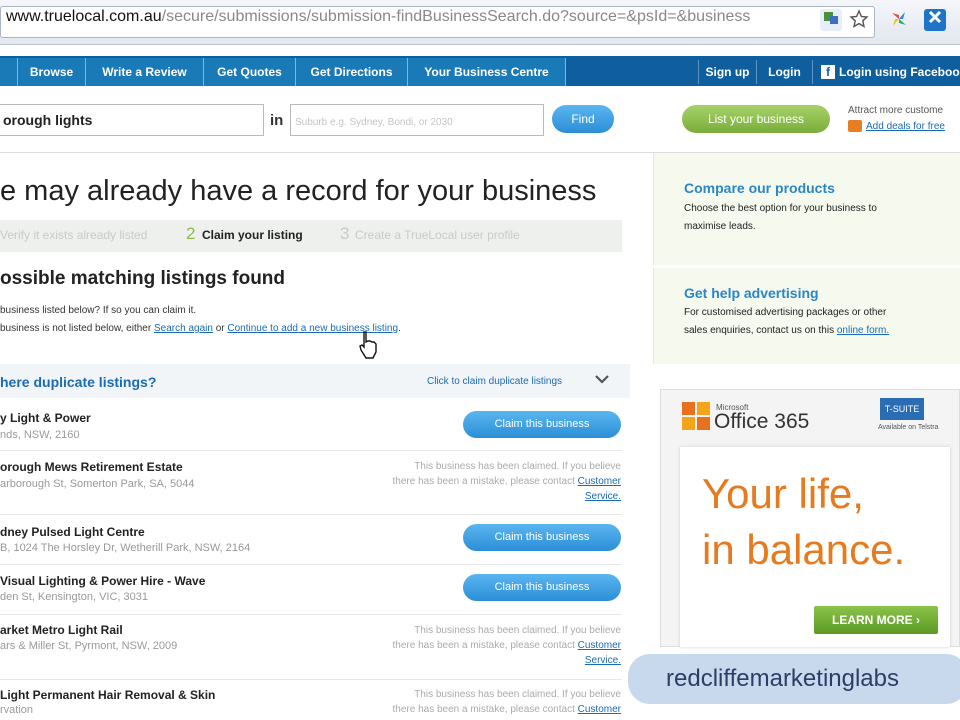  Describe the element at coordinates (74, 235) in the screenshot. I see `step-1-label: Verify it exists already listed` at that location.